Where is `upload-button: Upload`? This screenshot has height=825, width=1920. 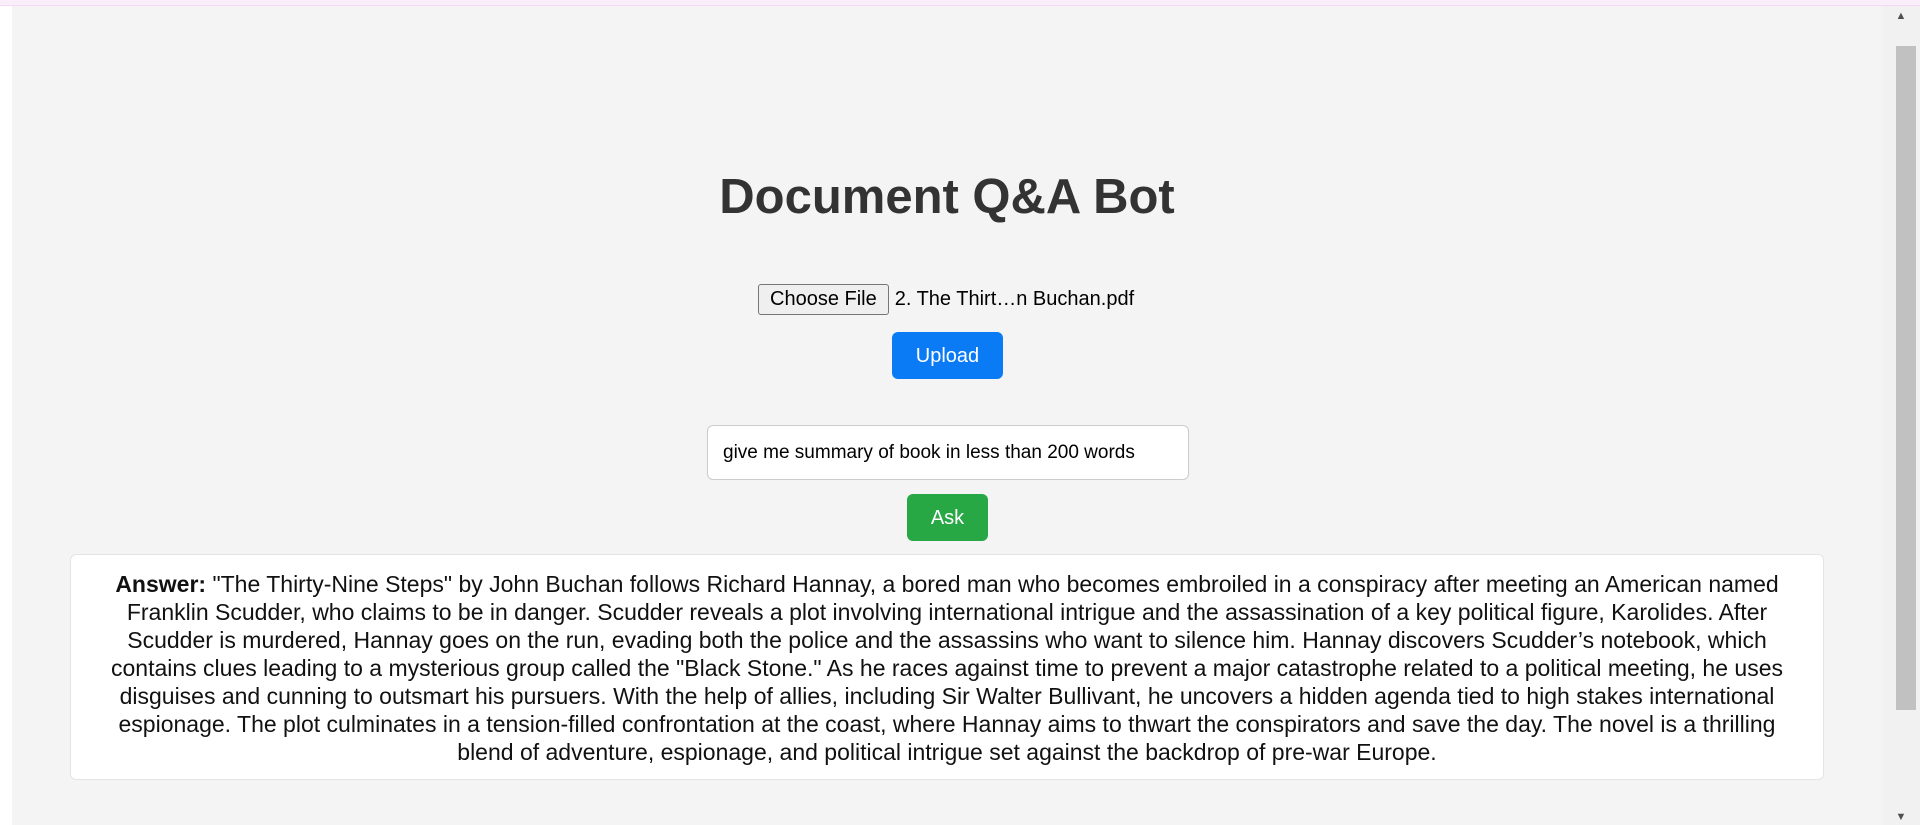
upload-button: Upload is located at coordinates (947, 355).